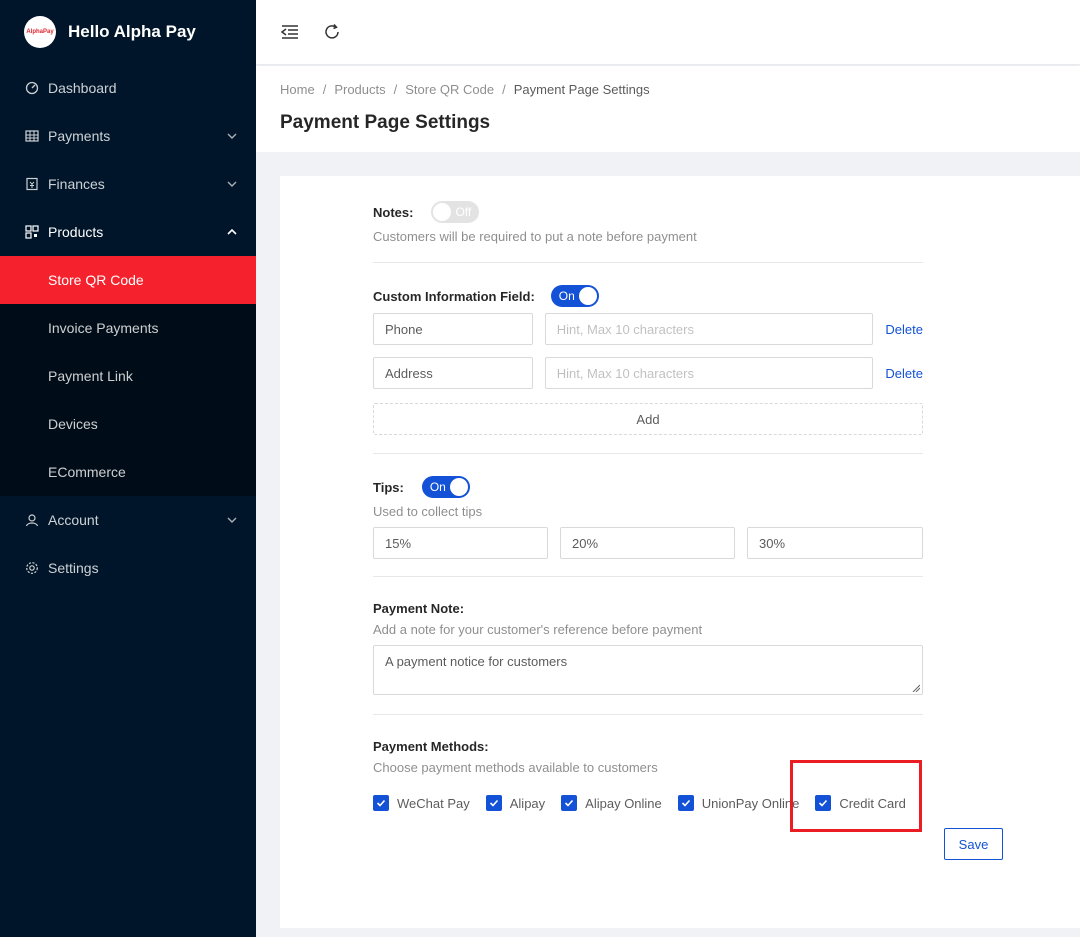  Describe the element at coordinates (623, 803) in the screenshot. I see `checkbox-label: Alipay Online` at that location.